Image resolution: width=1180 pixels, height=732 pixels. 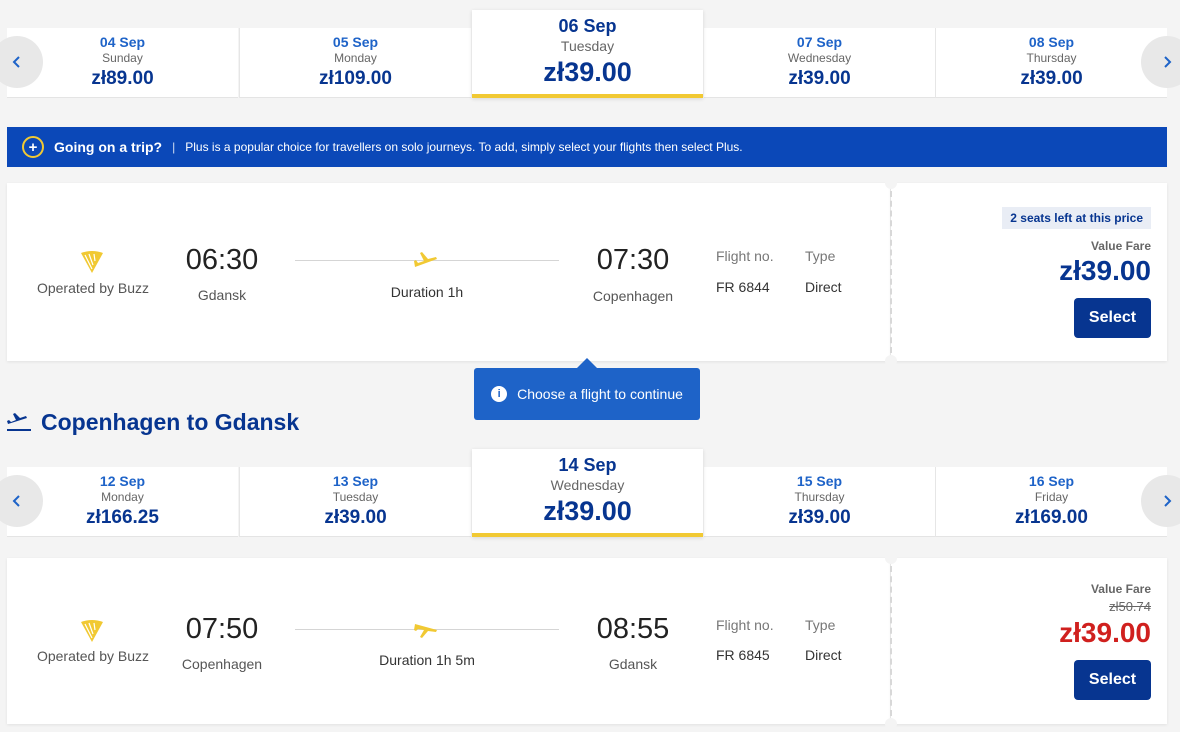 What do you see at coordinates (743, 655) in the screenshot?
I see `flight-number: FR 6845` at bounding box center [743, 655].